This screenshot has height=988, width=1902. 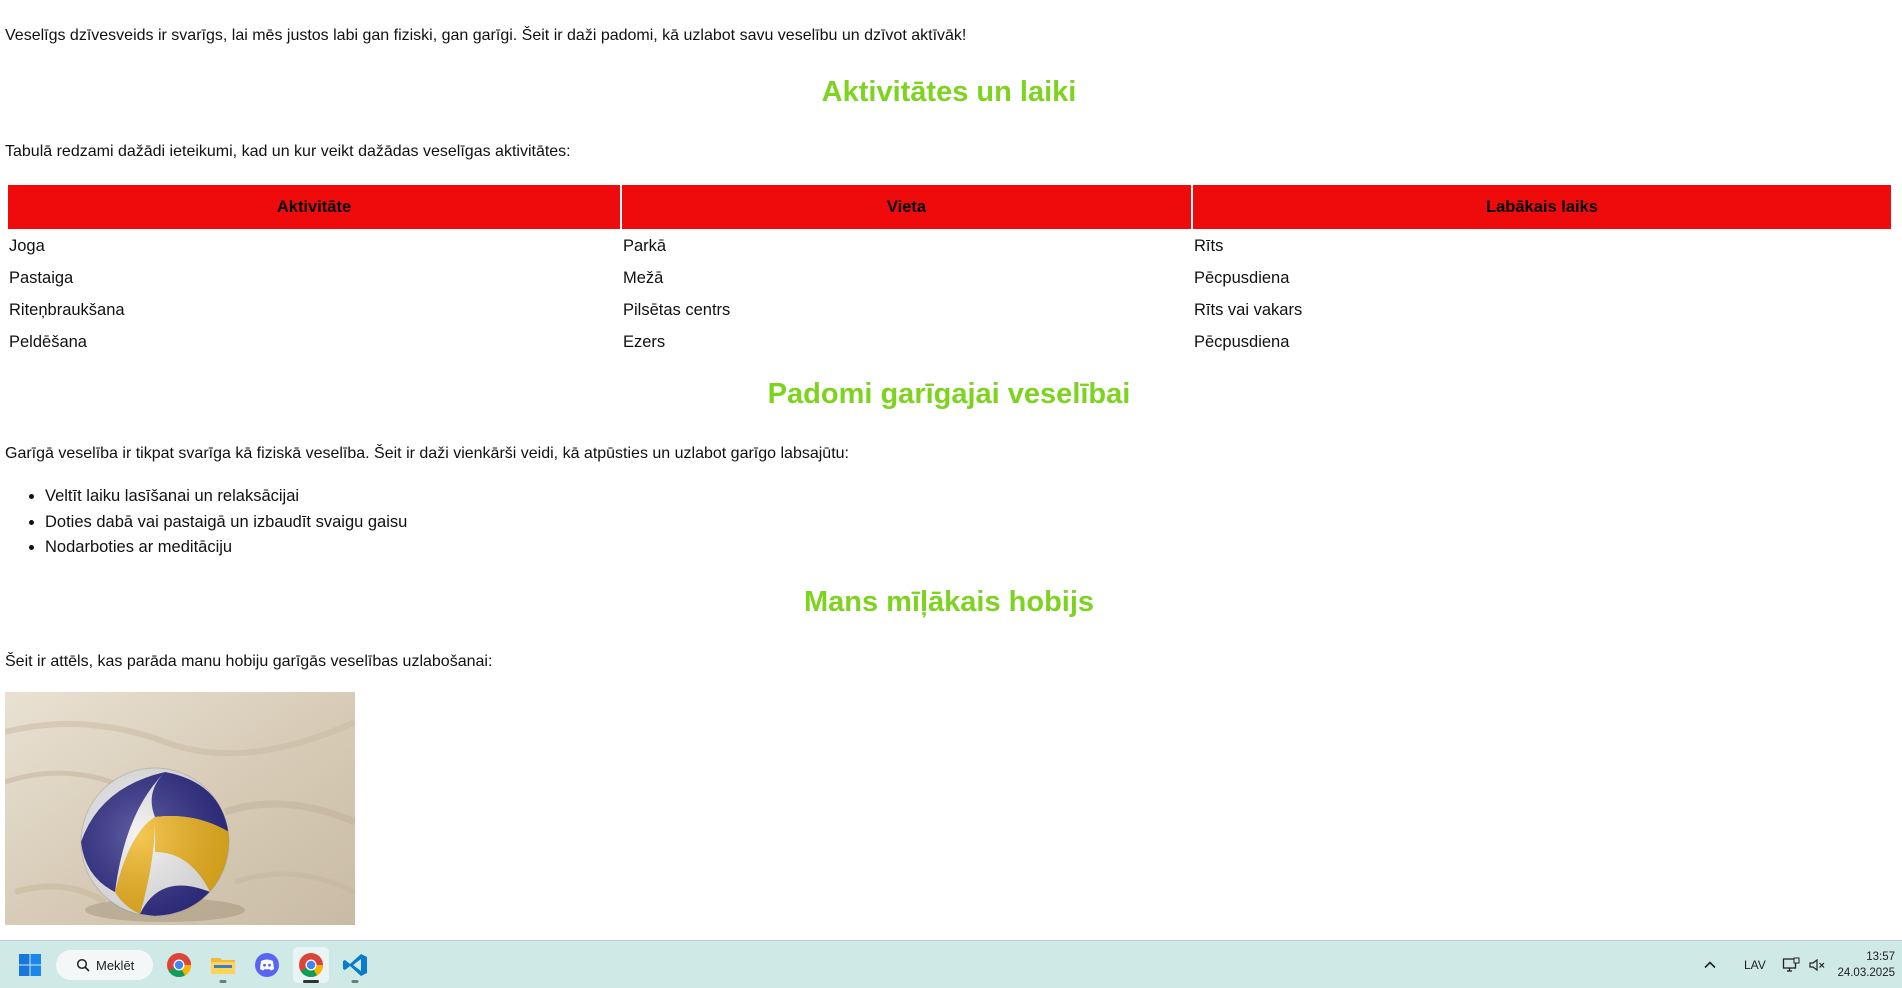 I want to click on network-icon, so click(x=1791, y=964).